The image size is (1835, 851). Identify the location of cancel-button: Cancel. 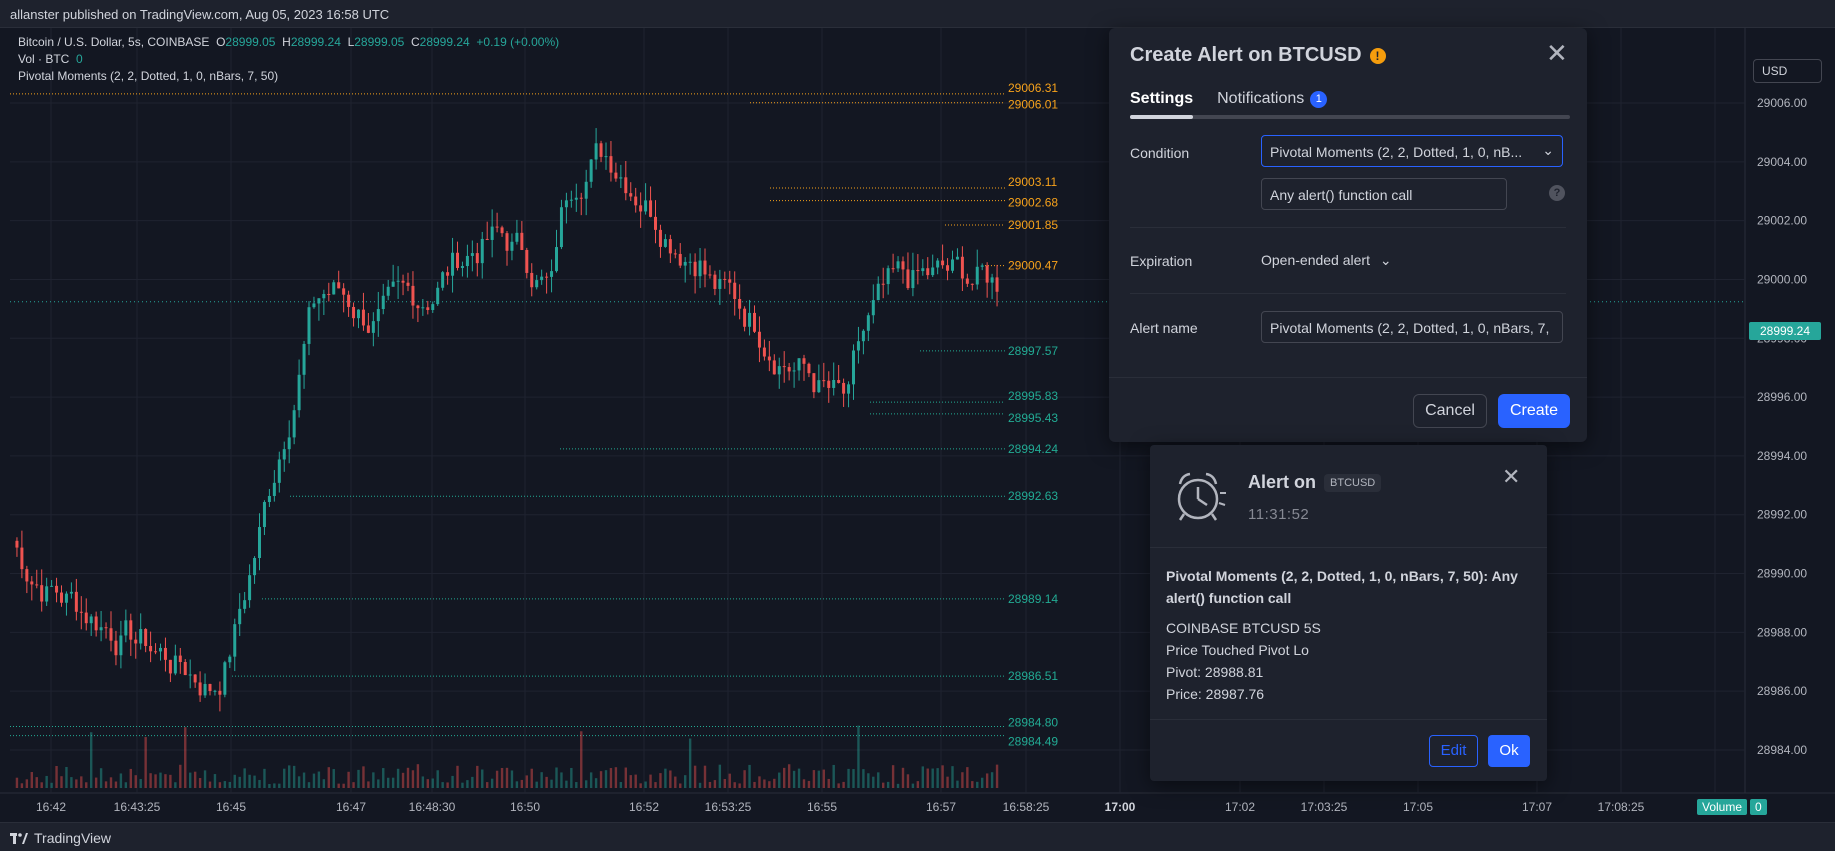
(1450, 411).